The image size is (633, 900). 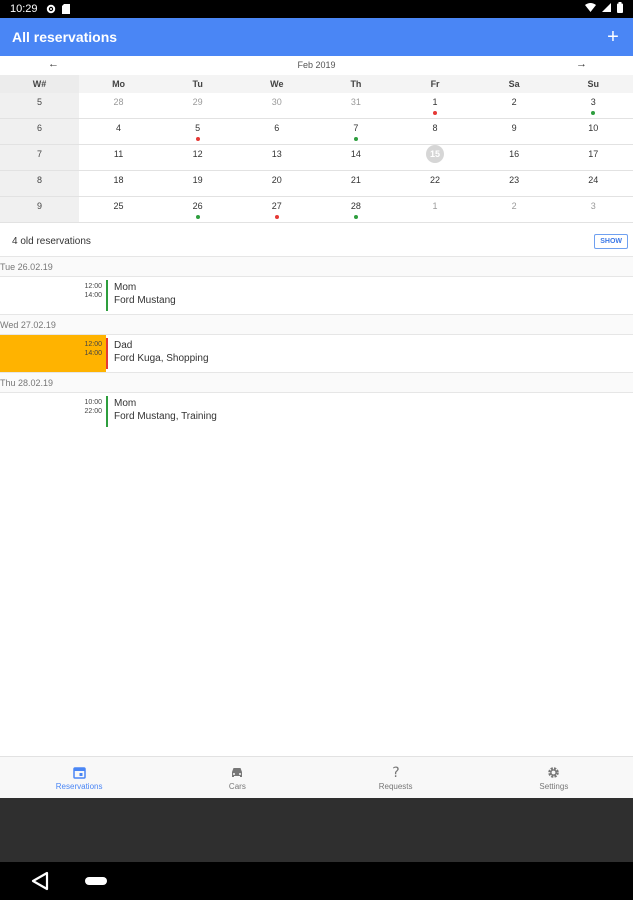 I want to click on show-old-reservations-button: SHOW, so click(x=611, y=241).